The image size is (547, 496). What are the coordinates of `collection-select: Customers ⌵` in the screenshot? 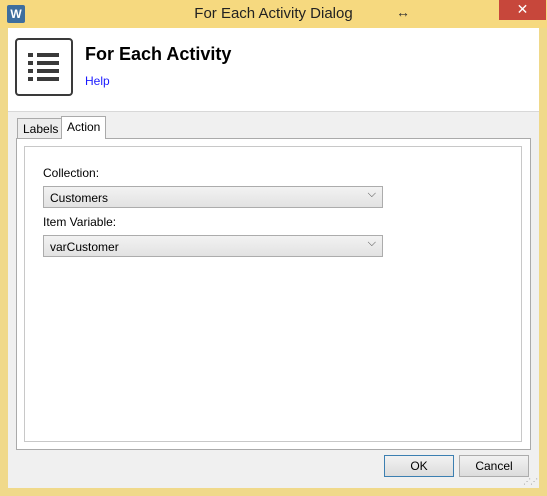 It's located at (213, 197).